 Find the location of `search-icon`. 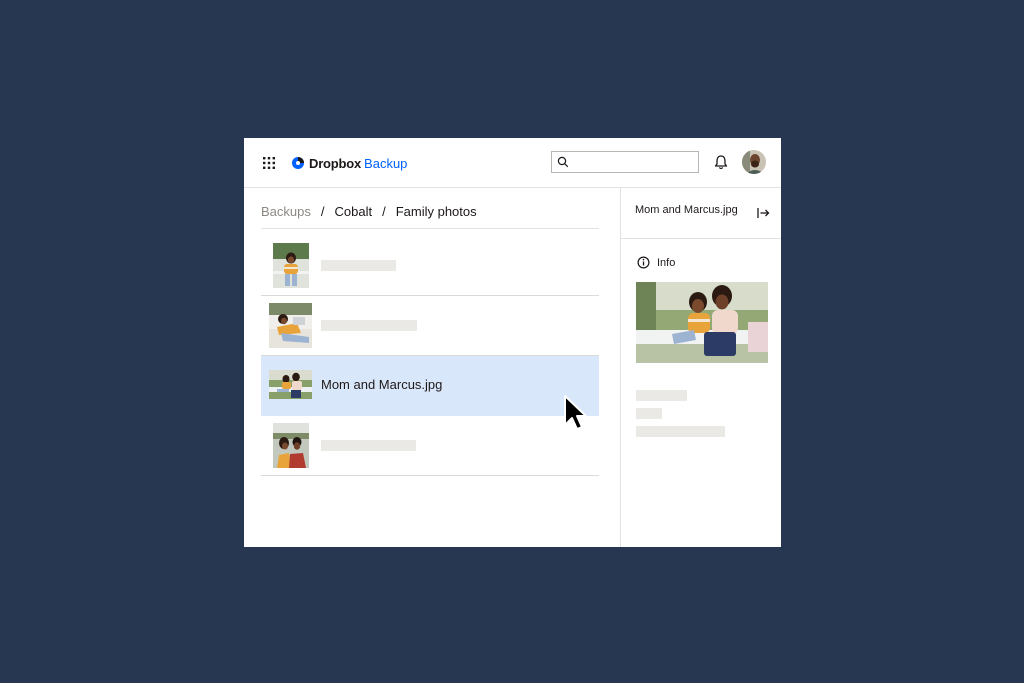

search-icon is located at coordinates (563, 162).